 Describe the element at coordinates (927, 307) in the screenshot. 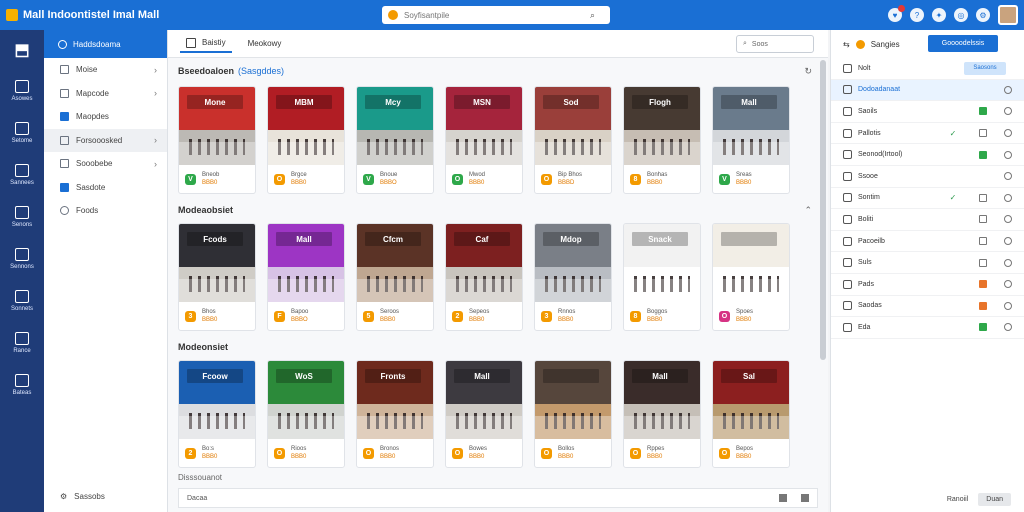

I see `settings-row: Saodas` at that location.